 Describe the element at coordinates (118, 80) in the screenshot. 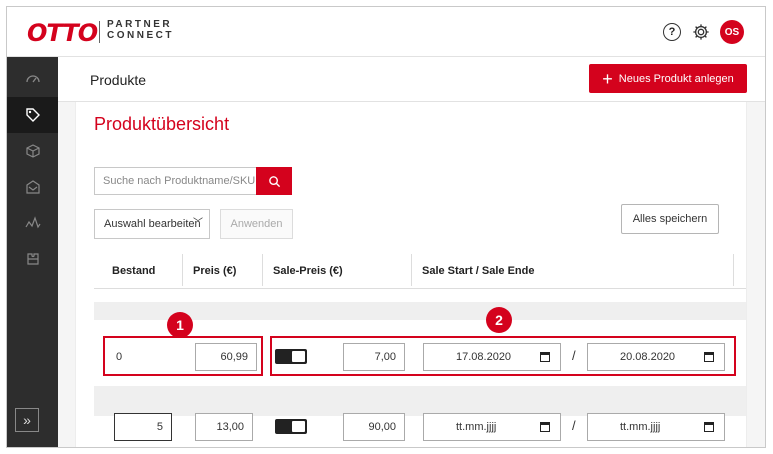

I see `page-title: Produkte` at that location.